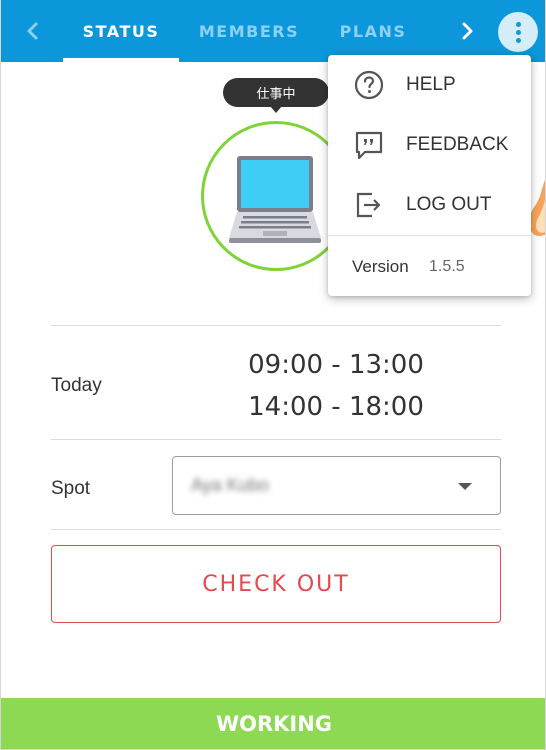  What do you see at coordinates (121, 31) in the screenshot?
I see `tab-status: STATUS` at bounding box center [121, 31].